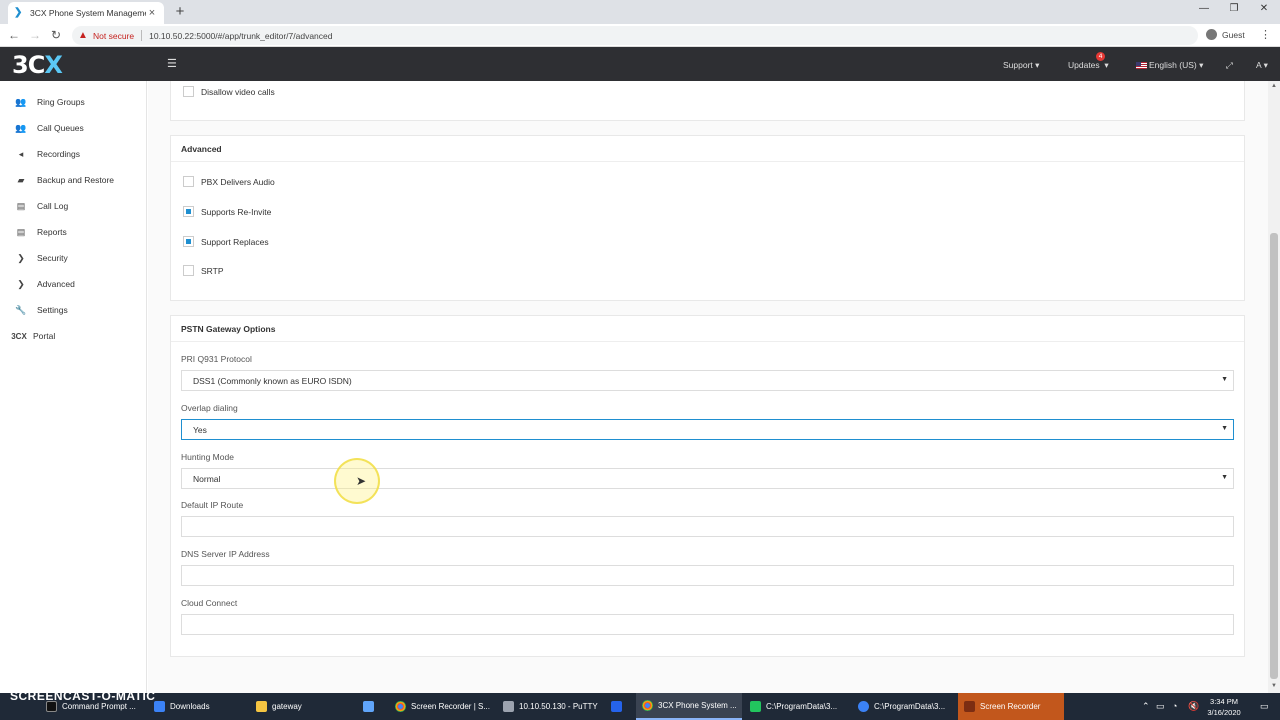 This screenshot has width=1280, height=720. Describe the element at coordinates (1262, 65) in the screenshot. I see `user-menu: A ▾` at that location.